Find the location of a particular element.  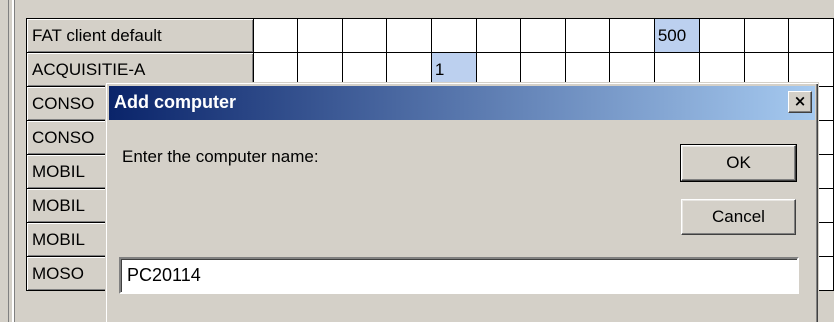

ok-button: OK is located at coordinates (738, 163).